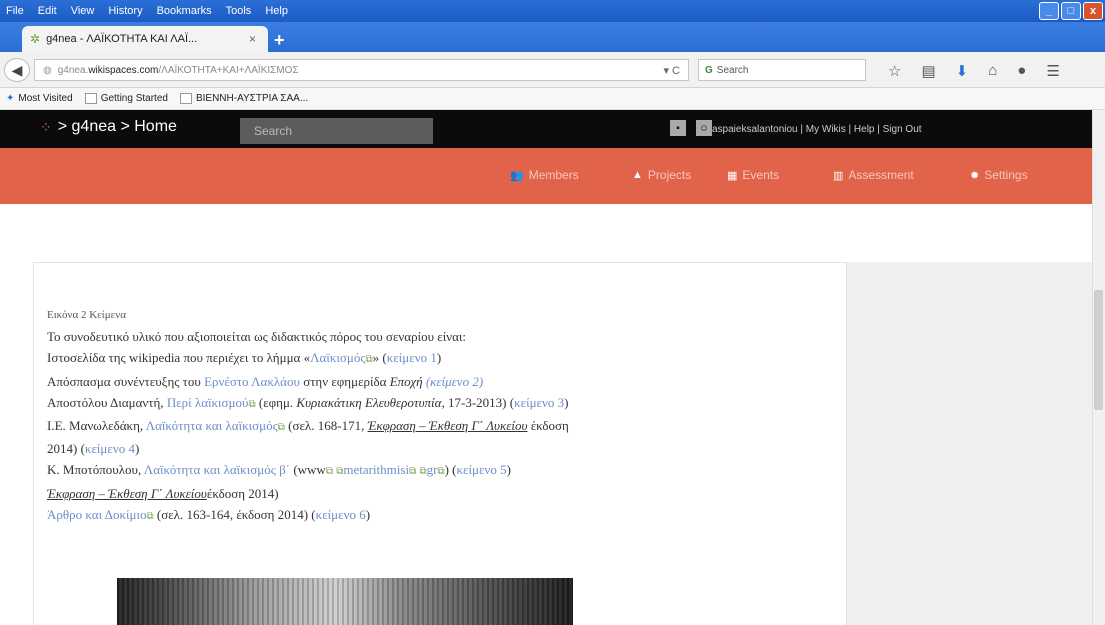 Image resolution: width=1105 pixels, height=625 pixels. What do you see at coordinates (1006, 175) in the screenshot?
I see `nav-label: Settings` at bounding box center [1006, 175].